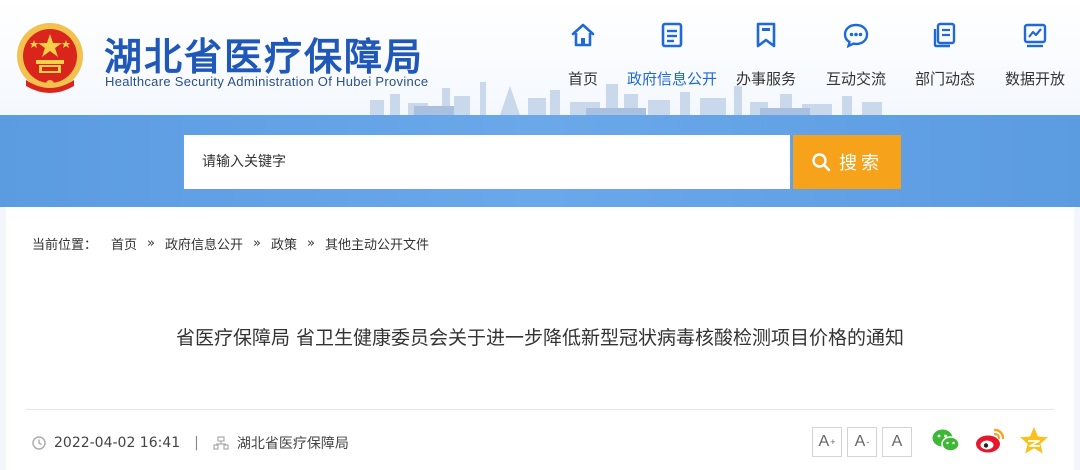 This screenshot has height=470, width=1080. What do you see at coordinates (766, 62) in the screenshot?
I see `nav-item-services: 办事服务` at bounding box center [766, 62].